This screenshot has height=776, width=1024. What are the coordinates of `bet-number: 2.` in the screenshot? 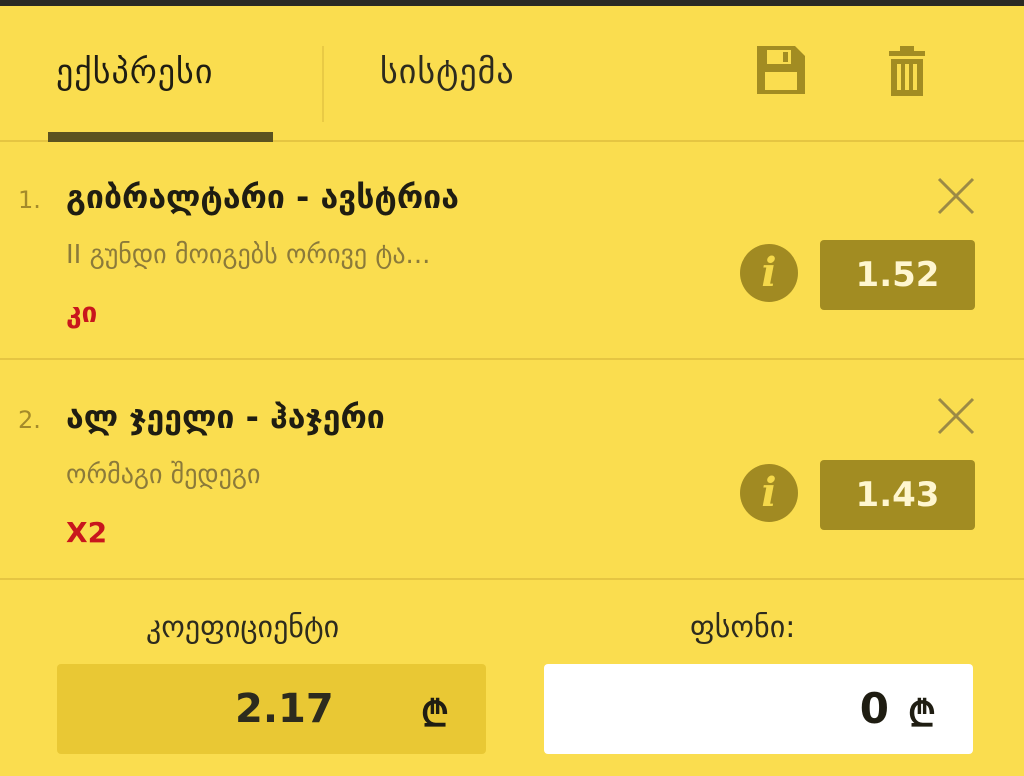 It's located at (29, 420).